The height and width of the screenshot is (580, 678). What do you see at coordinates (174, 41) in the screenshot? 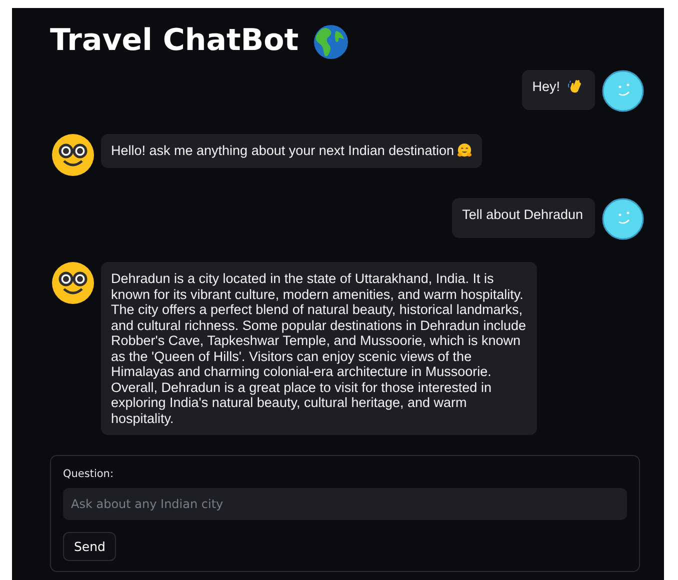
I see `app-title: Travel ChatBot` at bounding box center [174, 41].